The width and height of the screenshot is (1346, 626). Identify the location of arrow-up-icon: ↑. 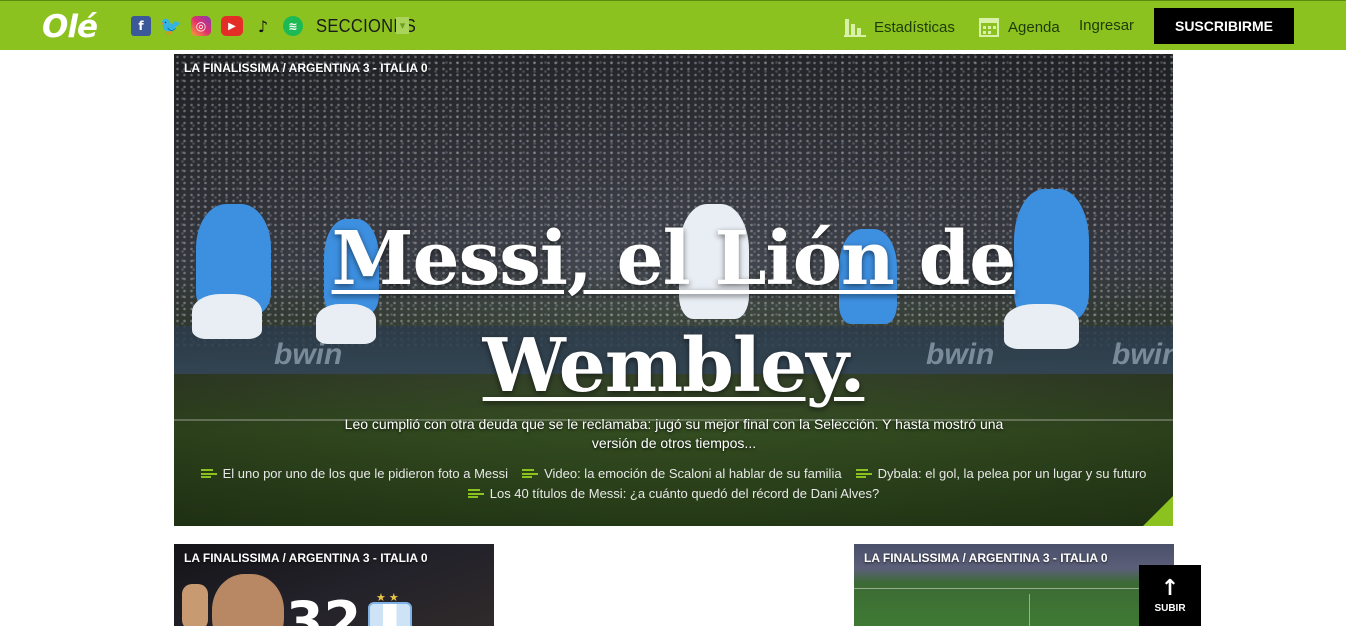
(1170, 588).